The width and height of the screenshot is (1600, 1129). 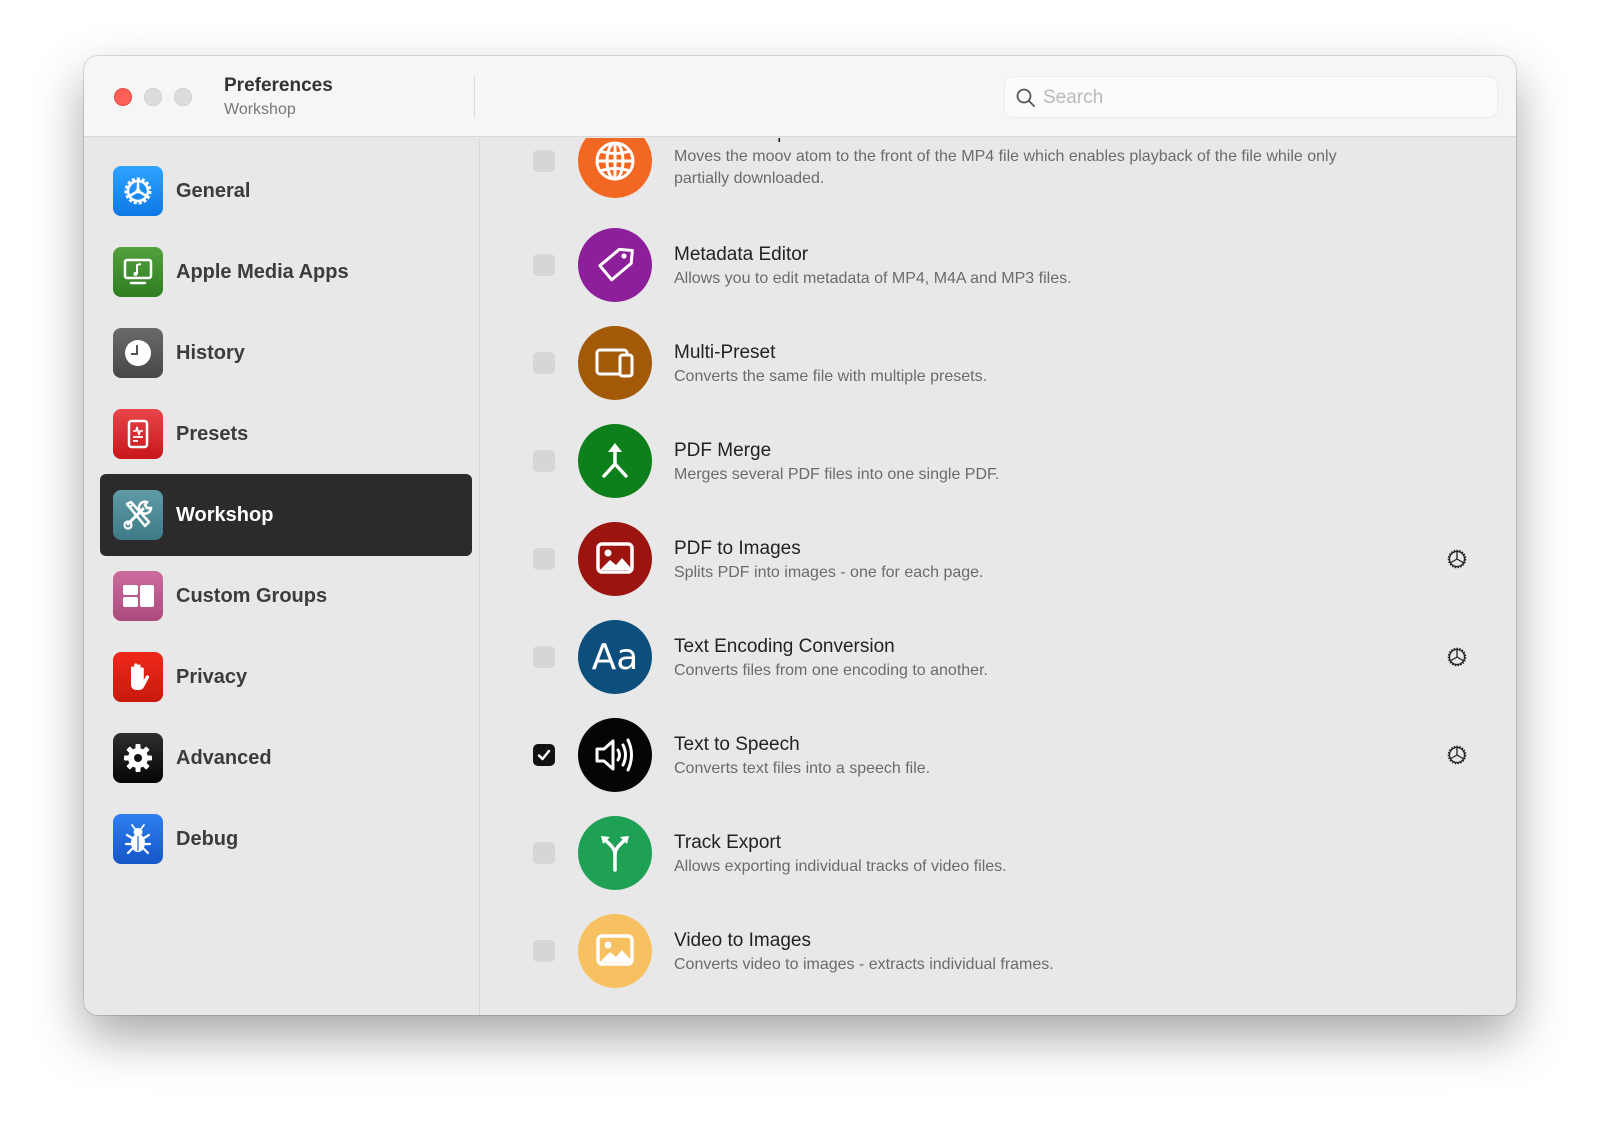 I want to click on sidebar-item-label: Privacy, so click(x=212, y=676).